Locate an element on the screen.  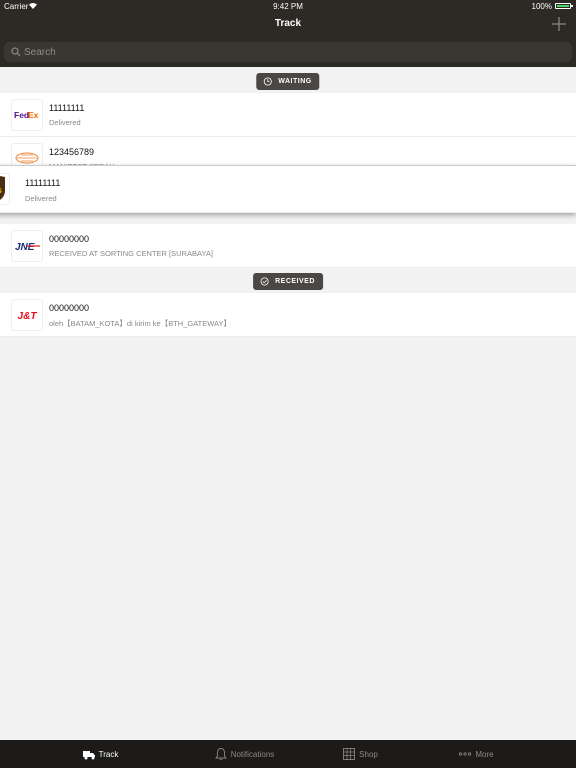
waiting-badge: WAITING is located at coordinates (288, 81).